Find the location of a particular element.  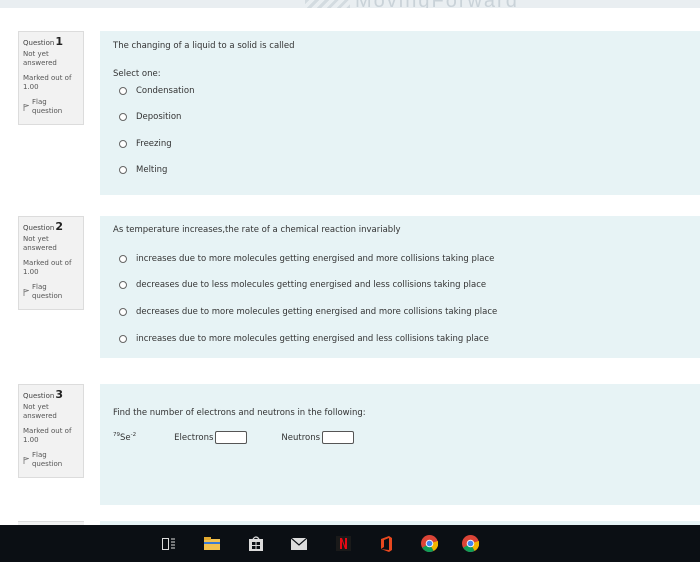

electrons-label: Electrons is located at coordinates (194, 437).